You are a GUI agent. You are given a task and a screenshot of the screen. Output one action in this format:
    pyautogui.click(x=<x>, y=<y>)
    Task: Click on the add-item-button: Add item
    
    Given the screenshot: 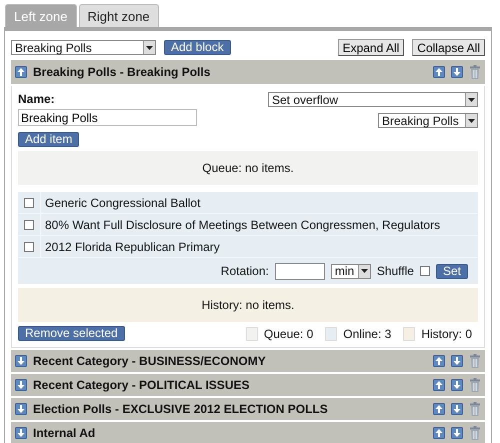 What is the action you would take?
    pyautogui.click(x=49, y=139)
    